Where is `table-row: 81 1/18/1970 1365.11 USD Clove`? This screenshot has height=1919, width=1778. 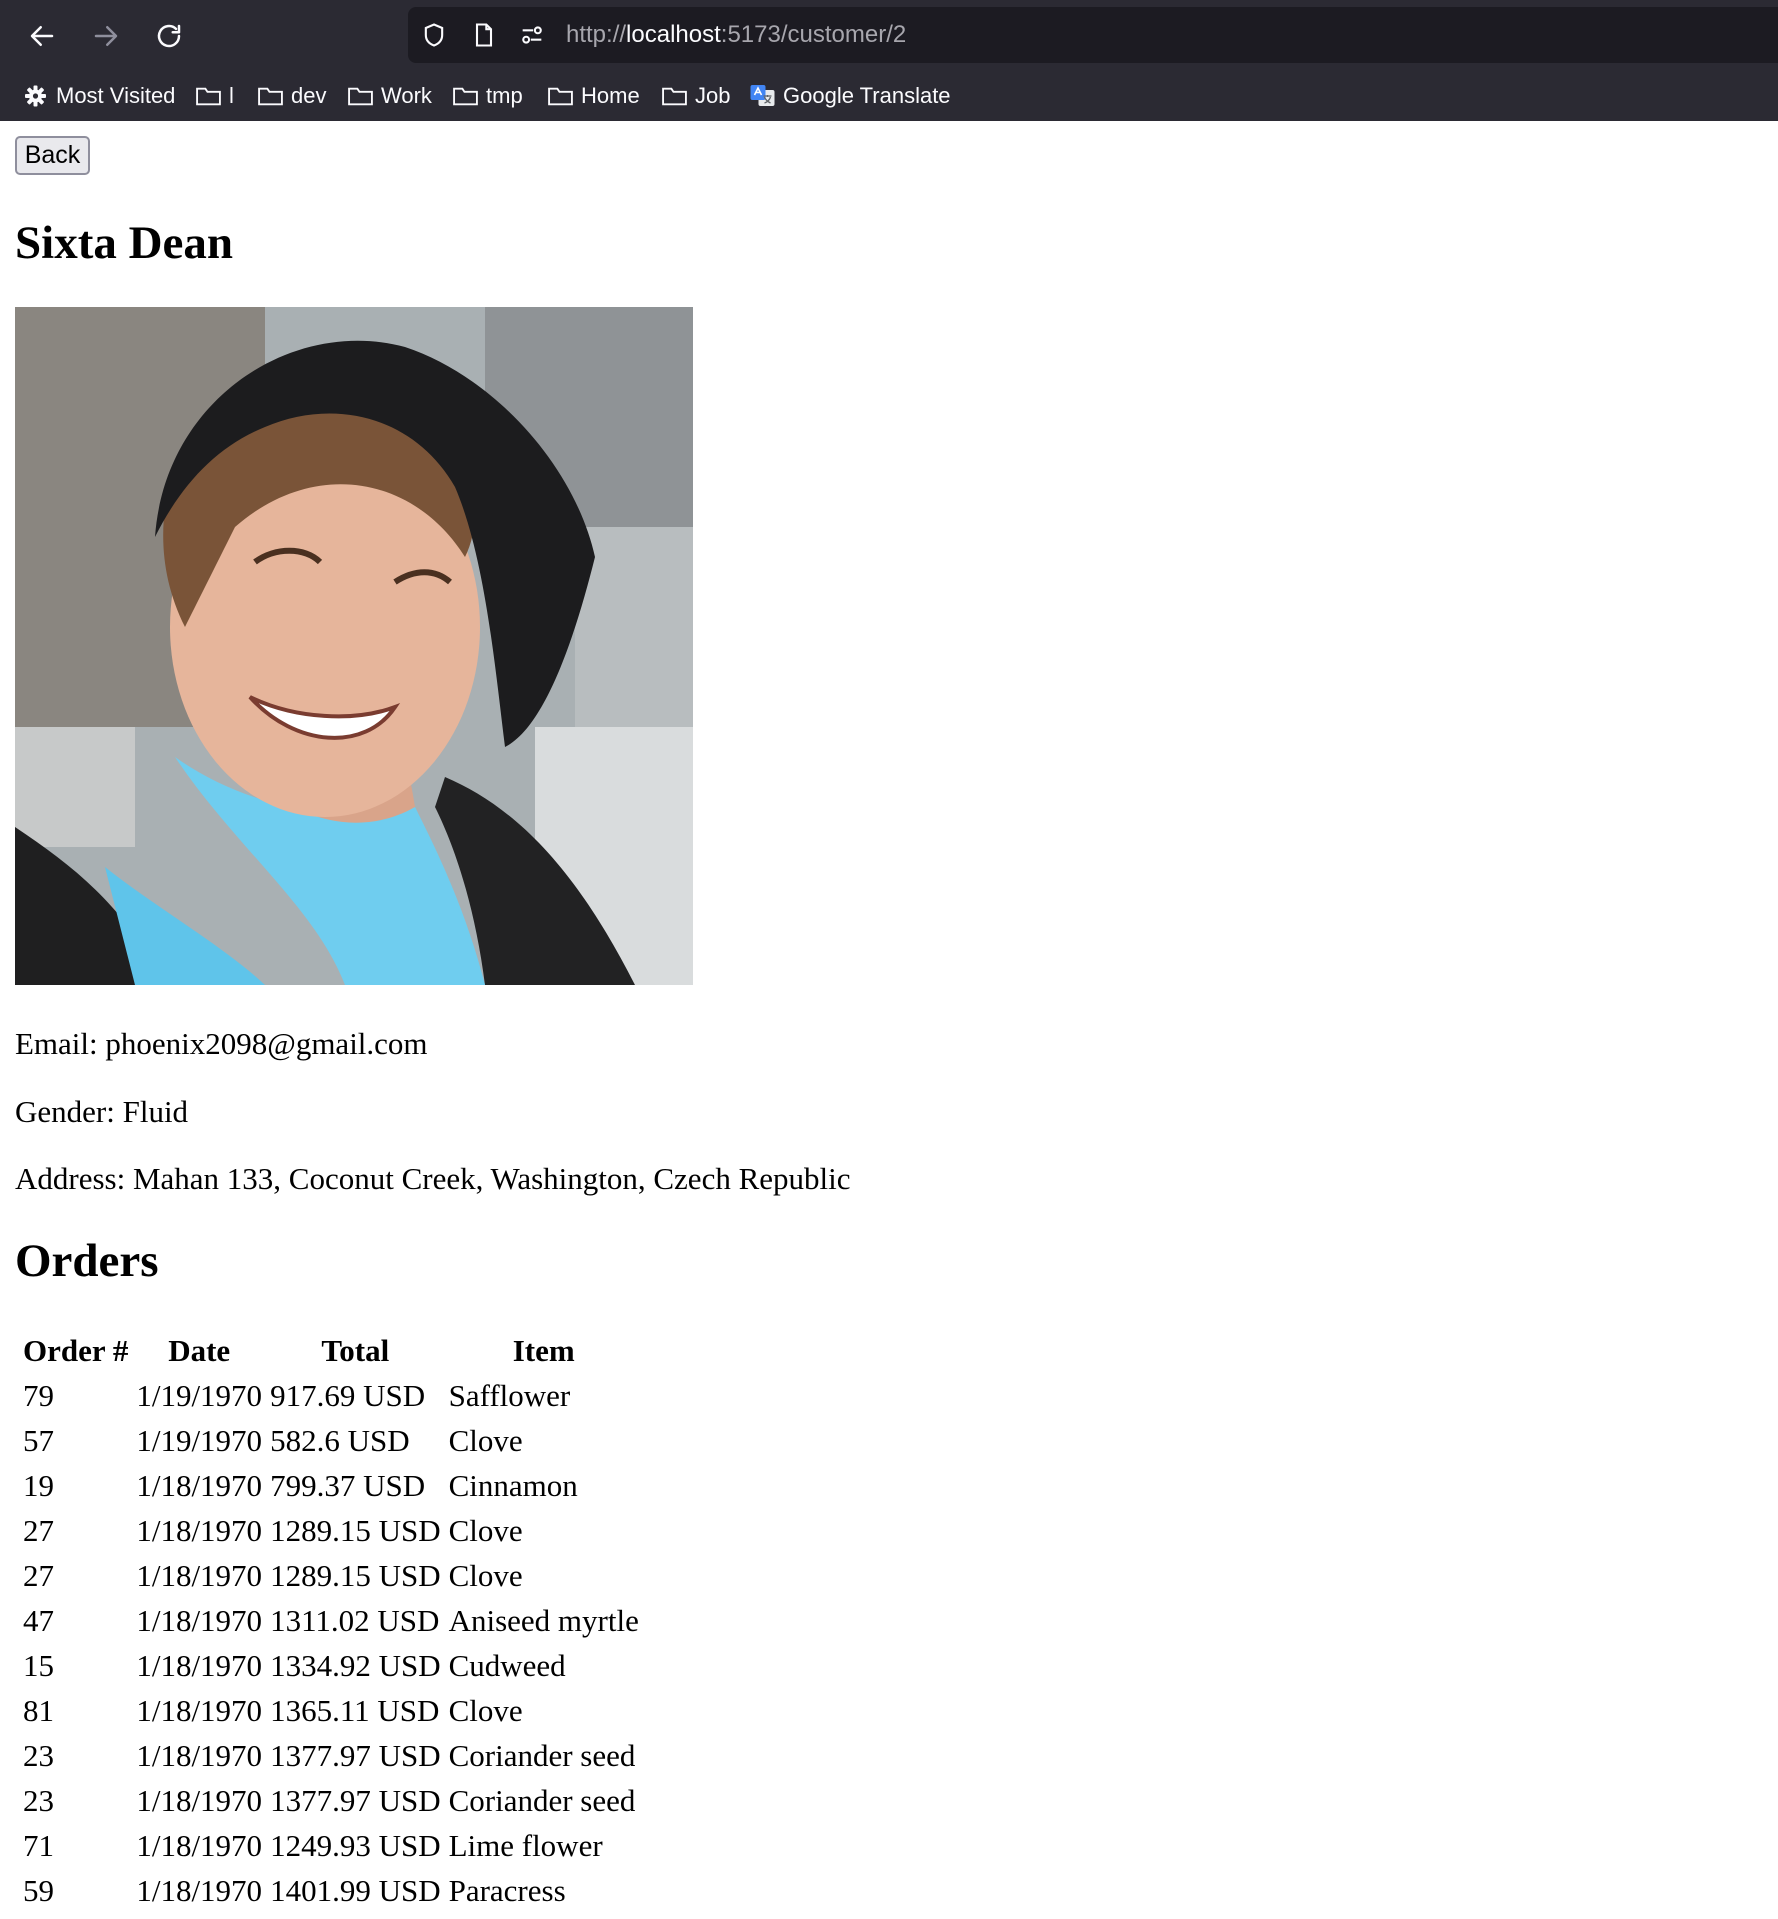
table-row: 81 1/18/1970 1365.11 USD Clove is located at coordinates (331, 1710).